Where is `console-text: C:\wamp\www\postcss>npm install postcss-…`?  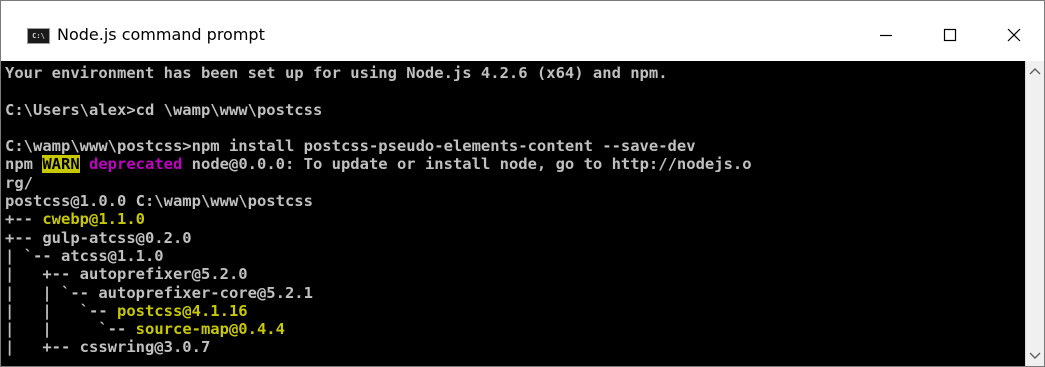
console-text: C:\wamp\www\postcss>npm install postcss-… is located at coordinates (350, 146).